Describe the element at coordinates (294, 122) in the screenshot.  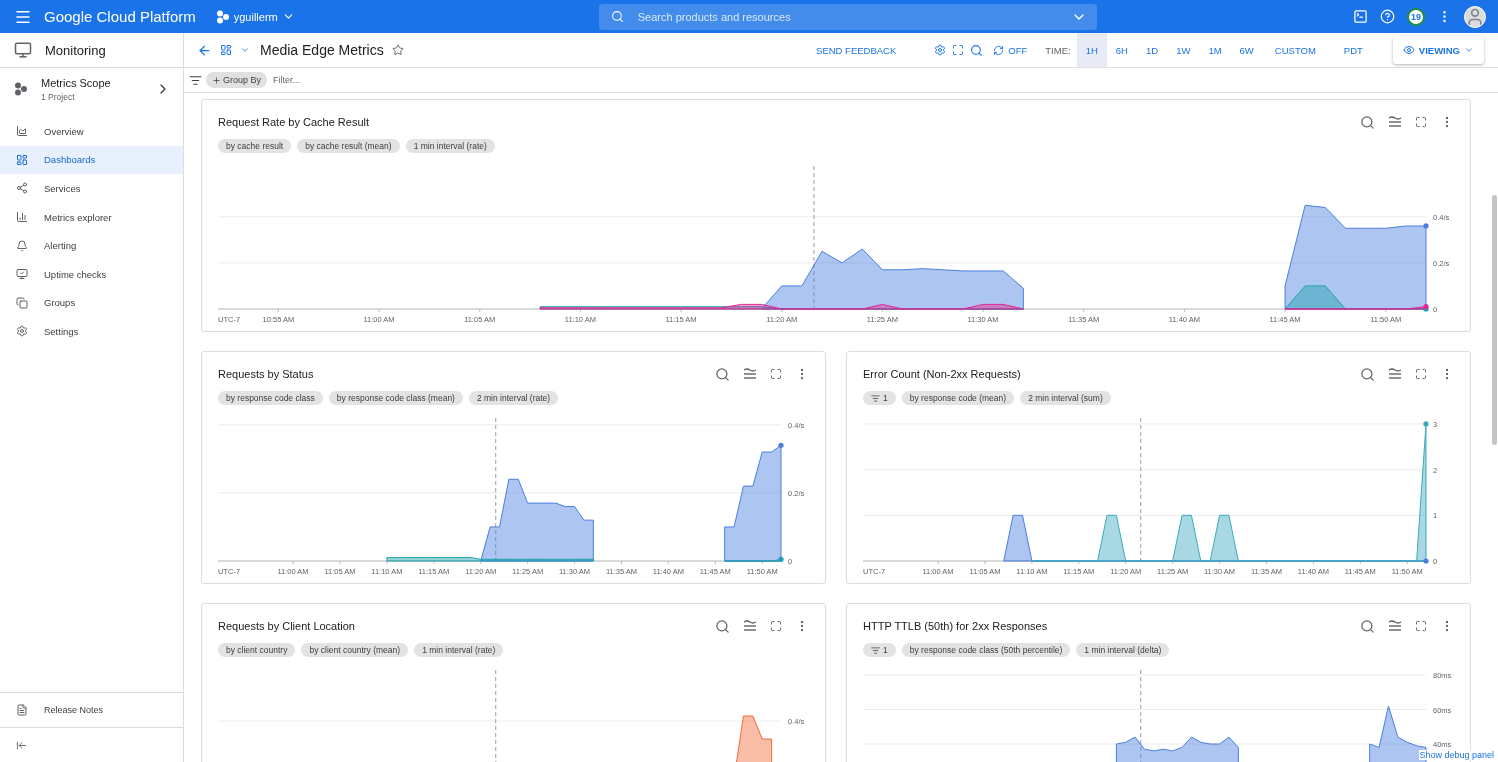
I see `chart-title: Request Rate by Cache Result` at that location.